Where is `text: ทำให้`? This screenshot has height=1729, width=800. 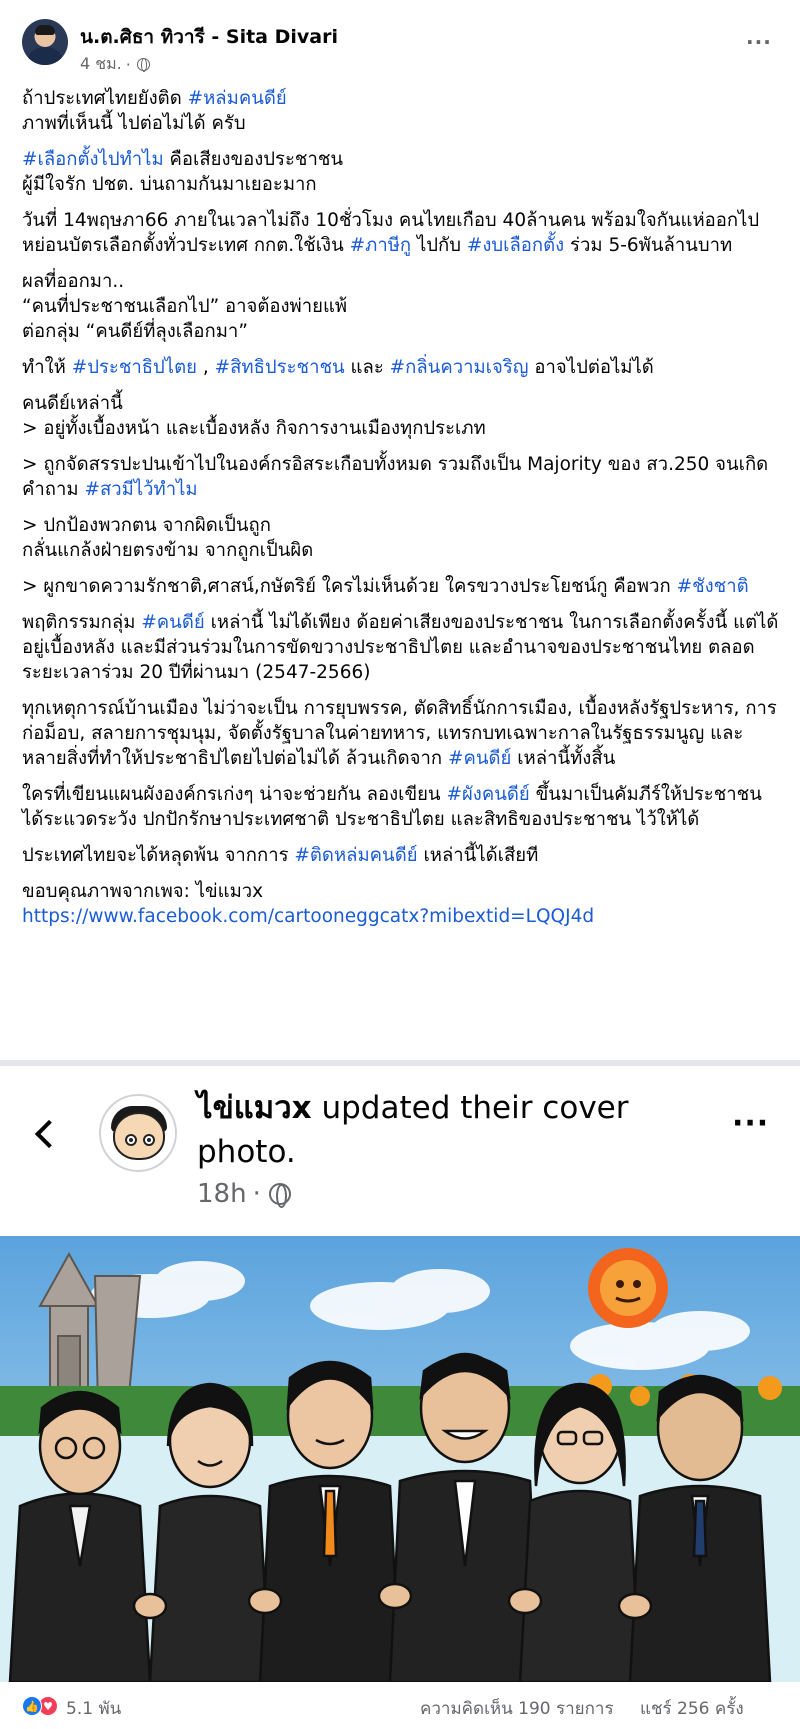
text: ทำให้ is located at coordinates (47, 367).